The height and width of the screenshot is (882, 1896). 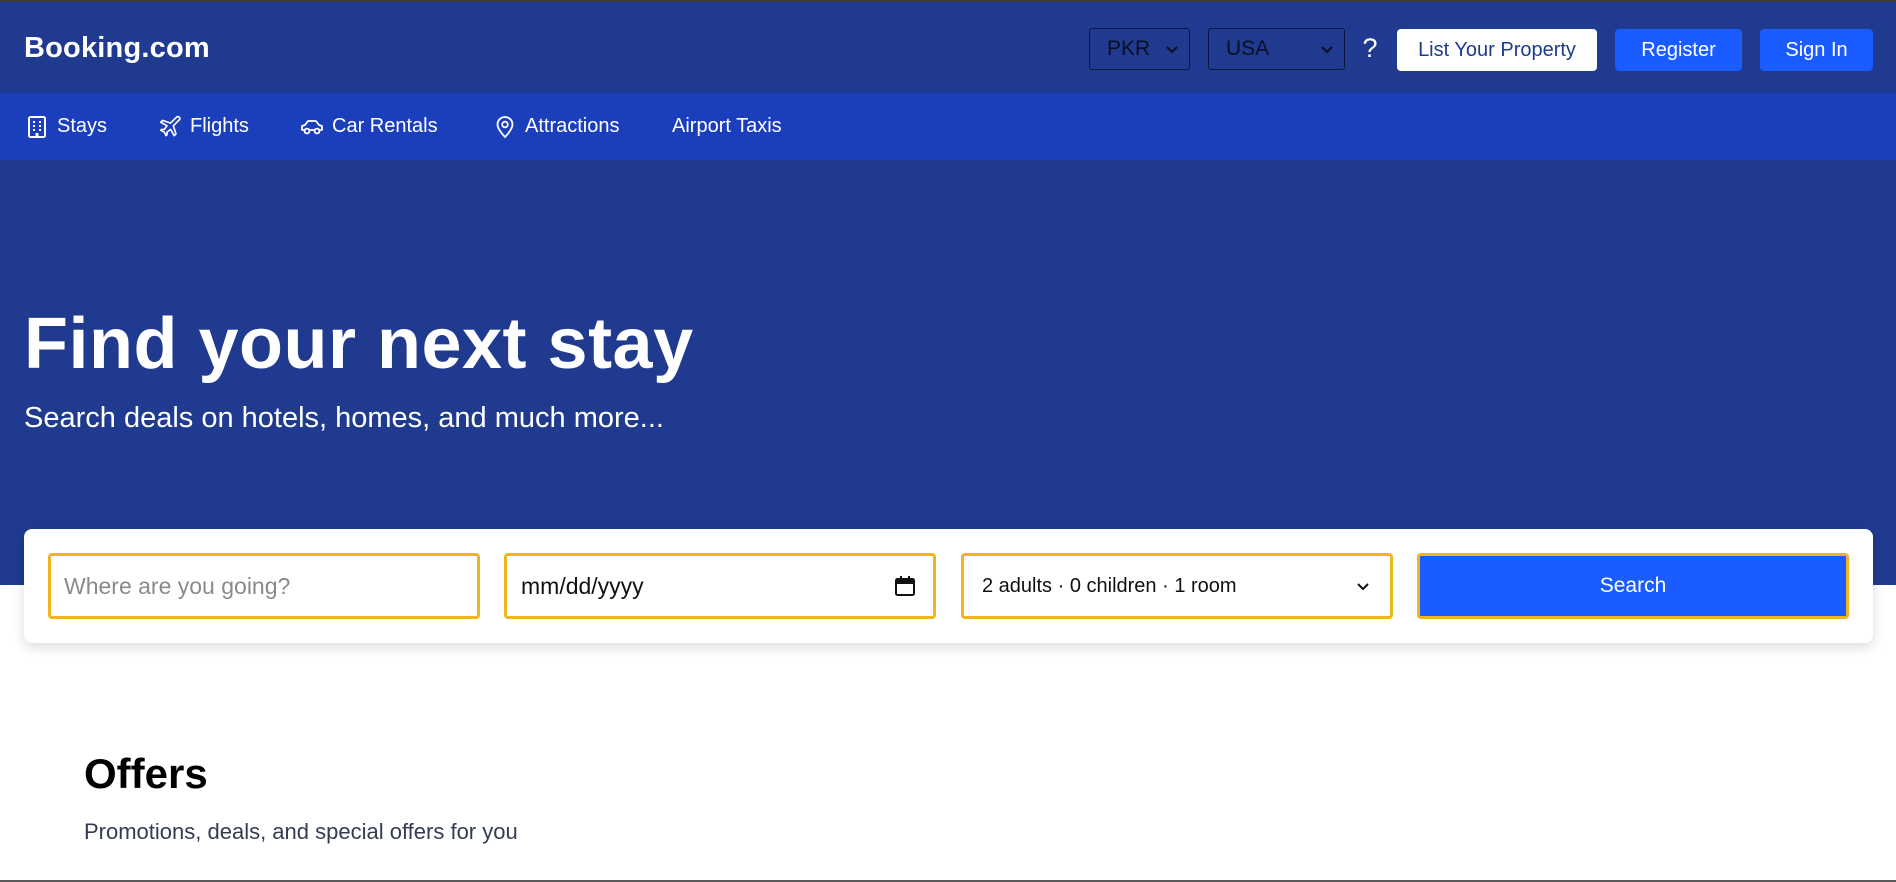 I want to click on currency-select: PKR, so click(x=1139, y=49).